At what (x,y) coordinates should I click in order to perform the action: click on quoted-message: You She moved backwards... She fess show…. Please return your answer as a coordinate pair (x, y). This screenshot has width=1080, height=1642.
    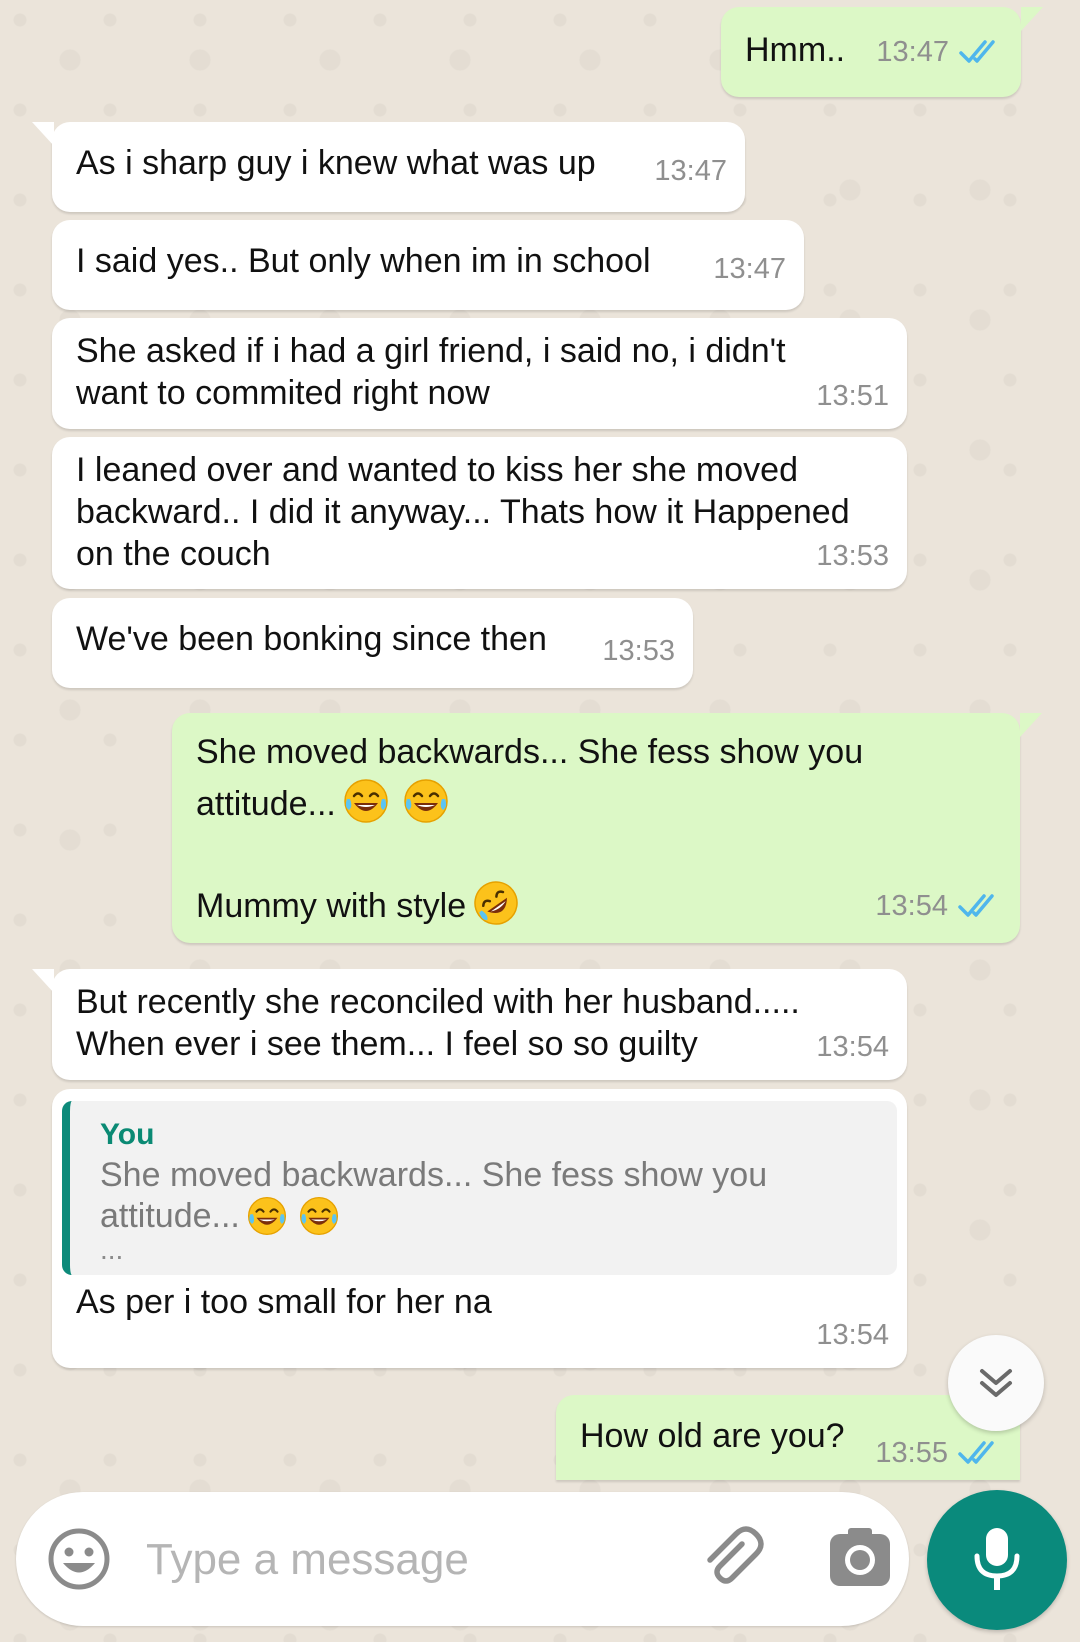
    Looking at the image, I should click on (479, 1188).